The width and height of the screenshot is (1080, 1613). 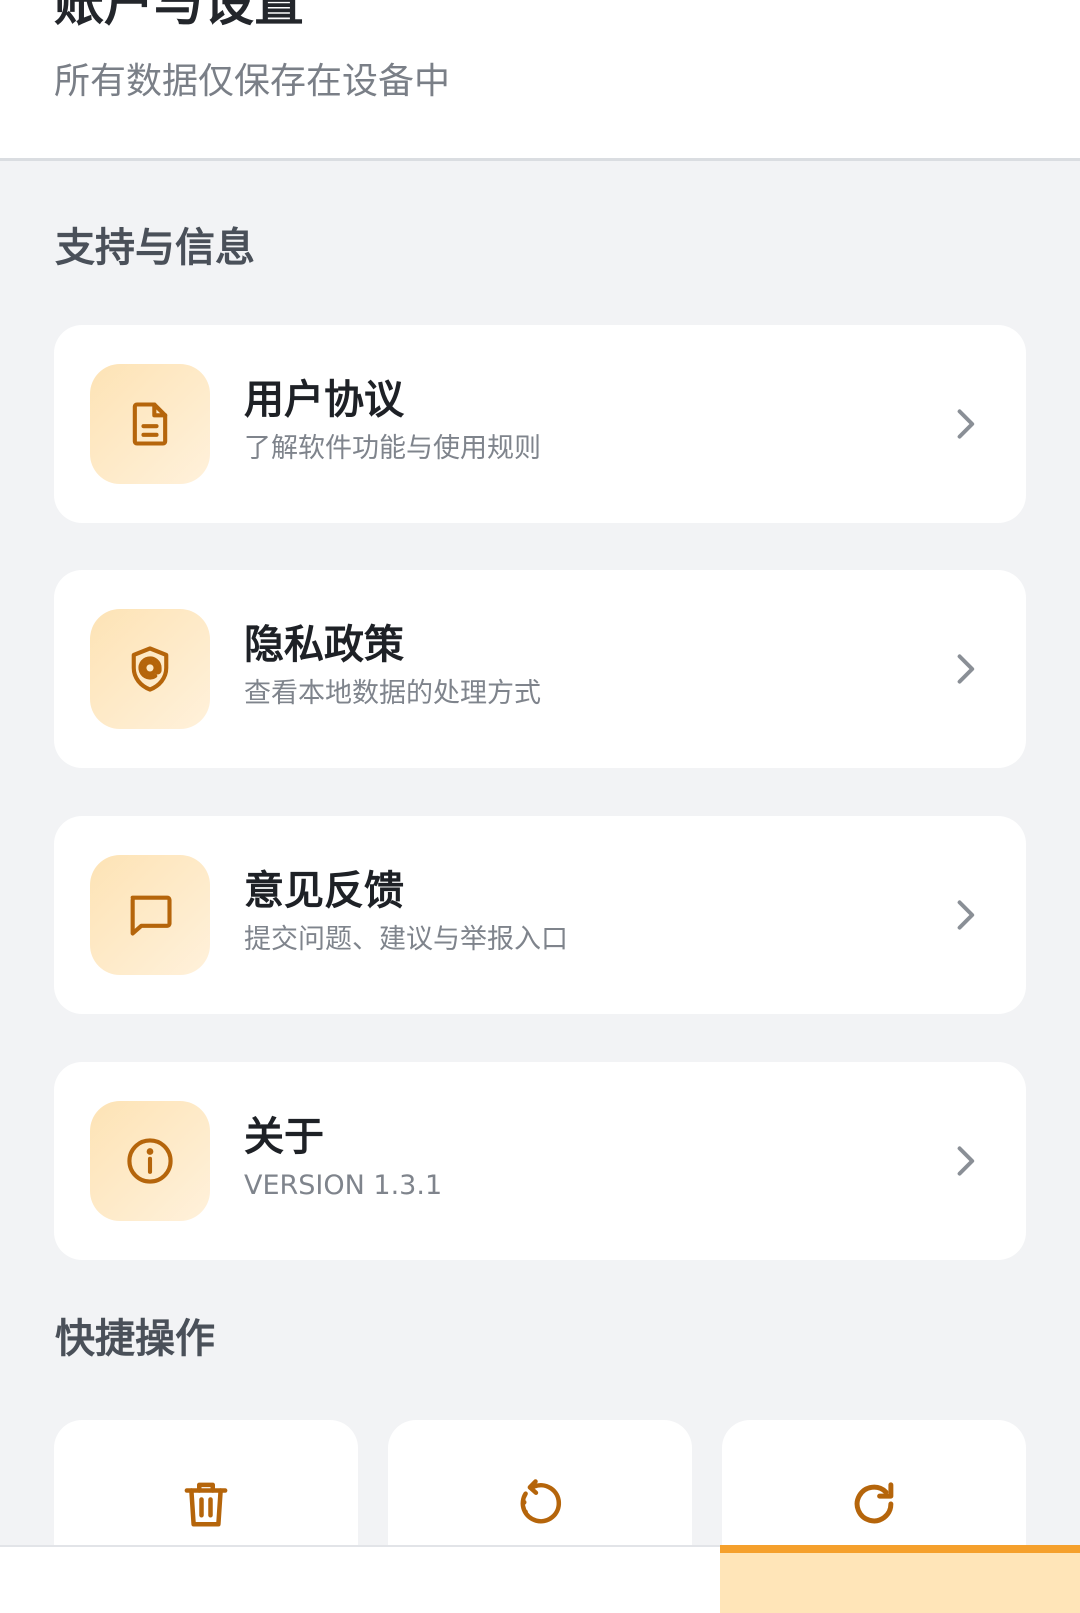 I want to click on user-agreement-item: 用户协议 了解软件功能与使用规则, so click(x=540, y=424).